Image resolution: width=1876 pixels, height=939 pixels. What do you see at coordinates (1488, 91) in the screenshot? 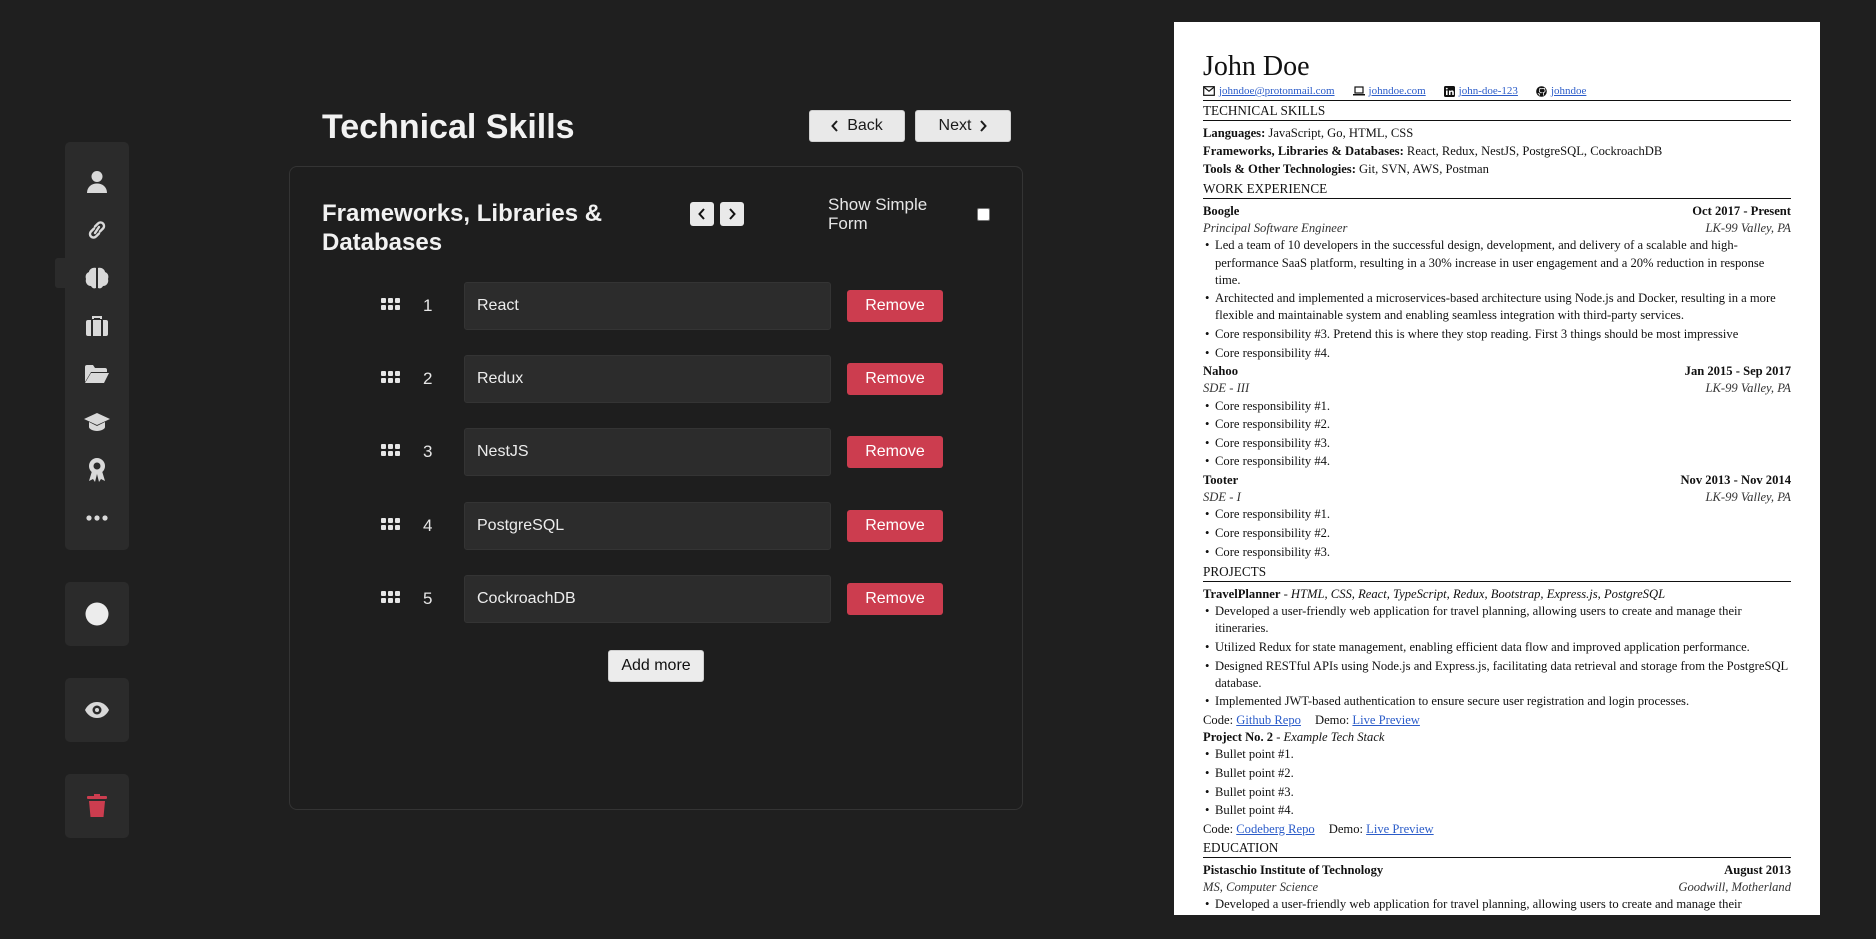
I see `linkedin-link: john-doe-123` at bounding box center [1488, 91].